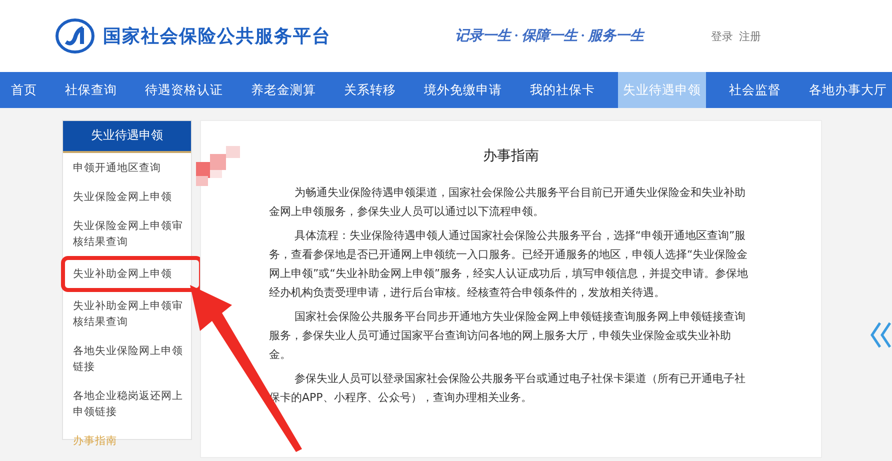 This screenshot has width=892, height=461. Describe the element at coordinates (218, 166) in the screenshot. I see `mosaic-patch` at that location.